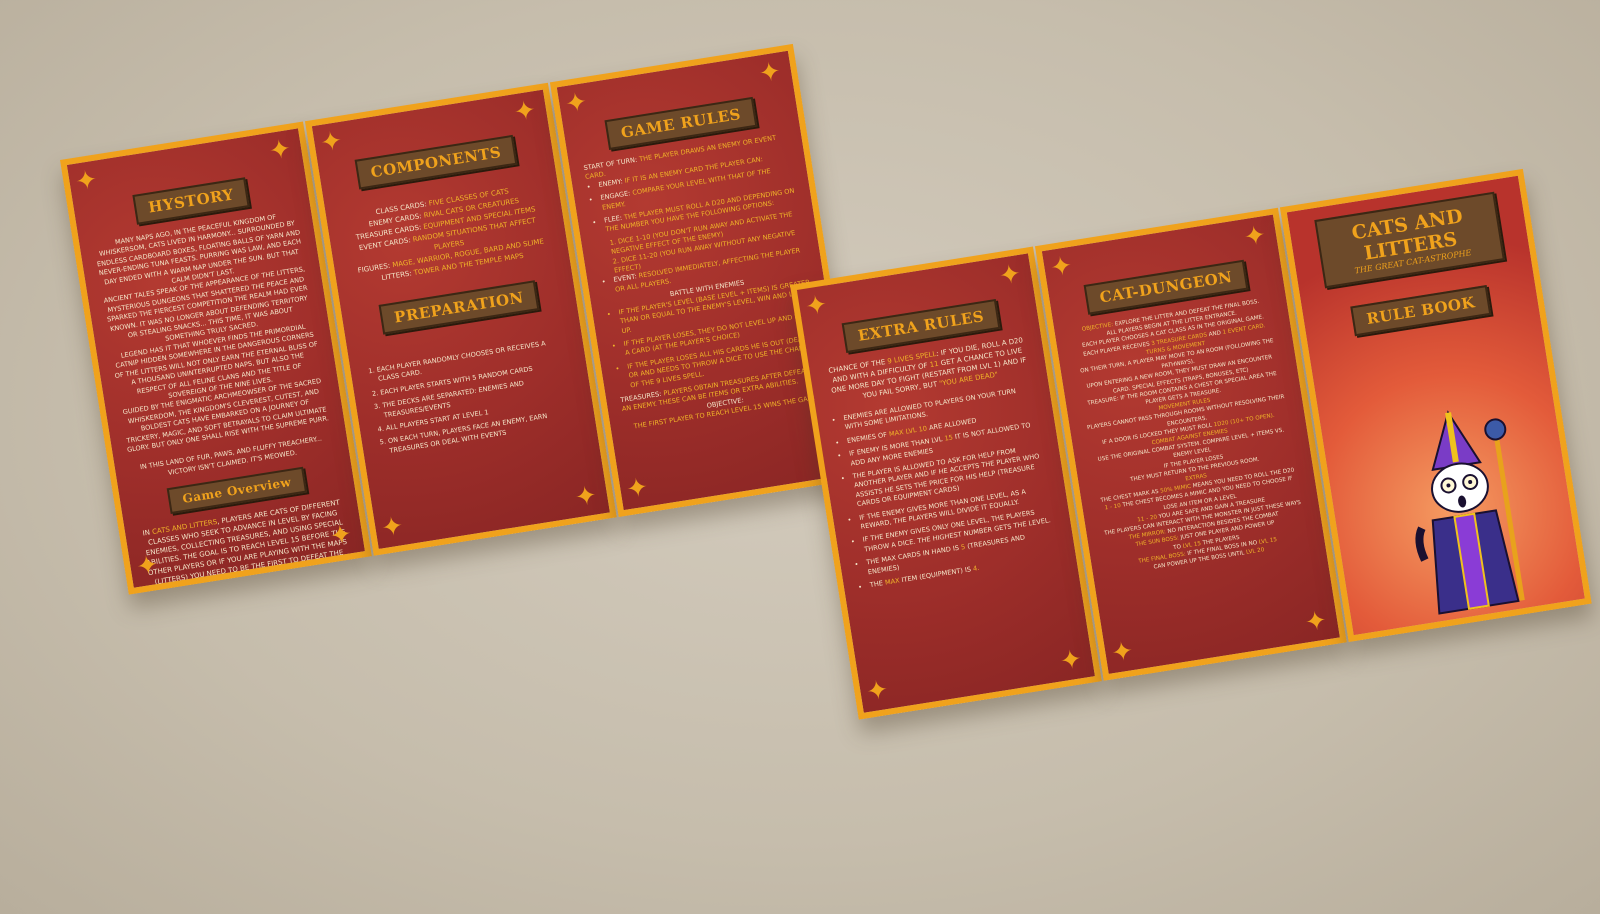  What do you see at coordinates (191, 201) in the screenshot?
I see `history-title: HYSTORY` at bounding box center [191, 201].